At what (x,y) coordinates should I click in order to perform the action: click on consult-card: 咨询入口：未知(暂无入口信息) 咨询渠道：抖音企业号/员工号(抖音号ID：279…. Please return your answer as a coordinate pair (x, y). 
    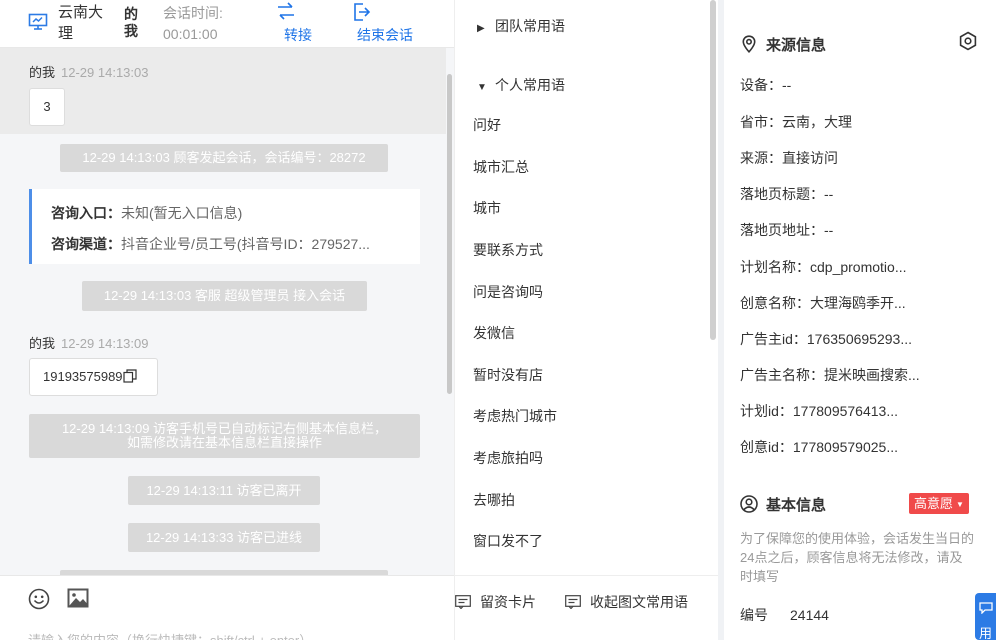
    Looking at the image, I should click on (224, 226).